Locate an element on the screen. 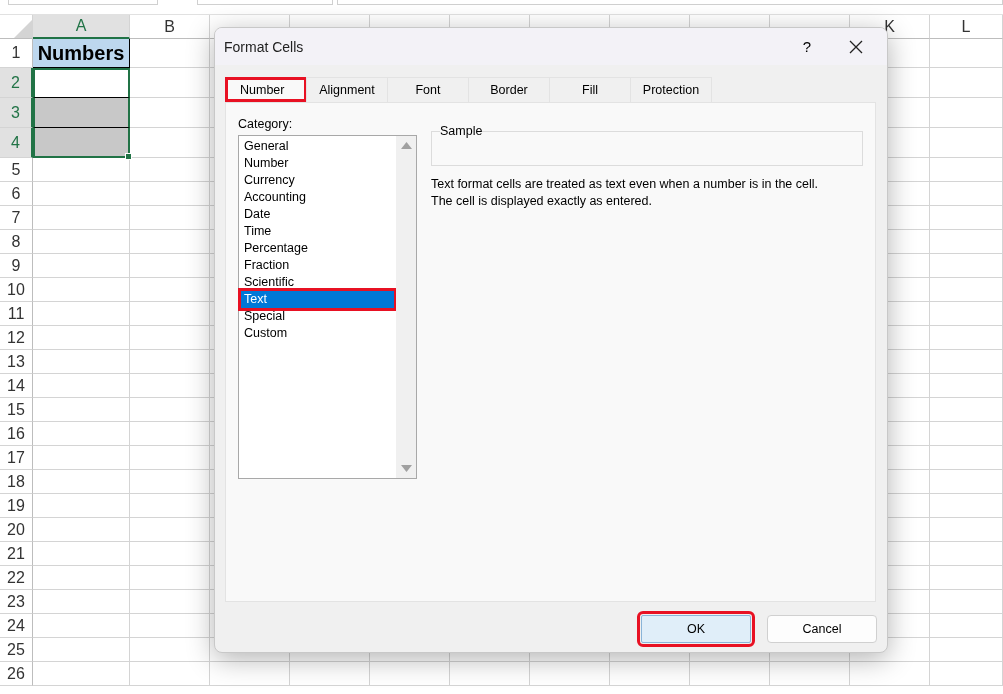 This screenshot has height=694, width=1003. row-header: 16 is located at coordinates (16, 434).